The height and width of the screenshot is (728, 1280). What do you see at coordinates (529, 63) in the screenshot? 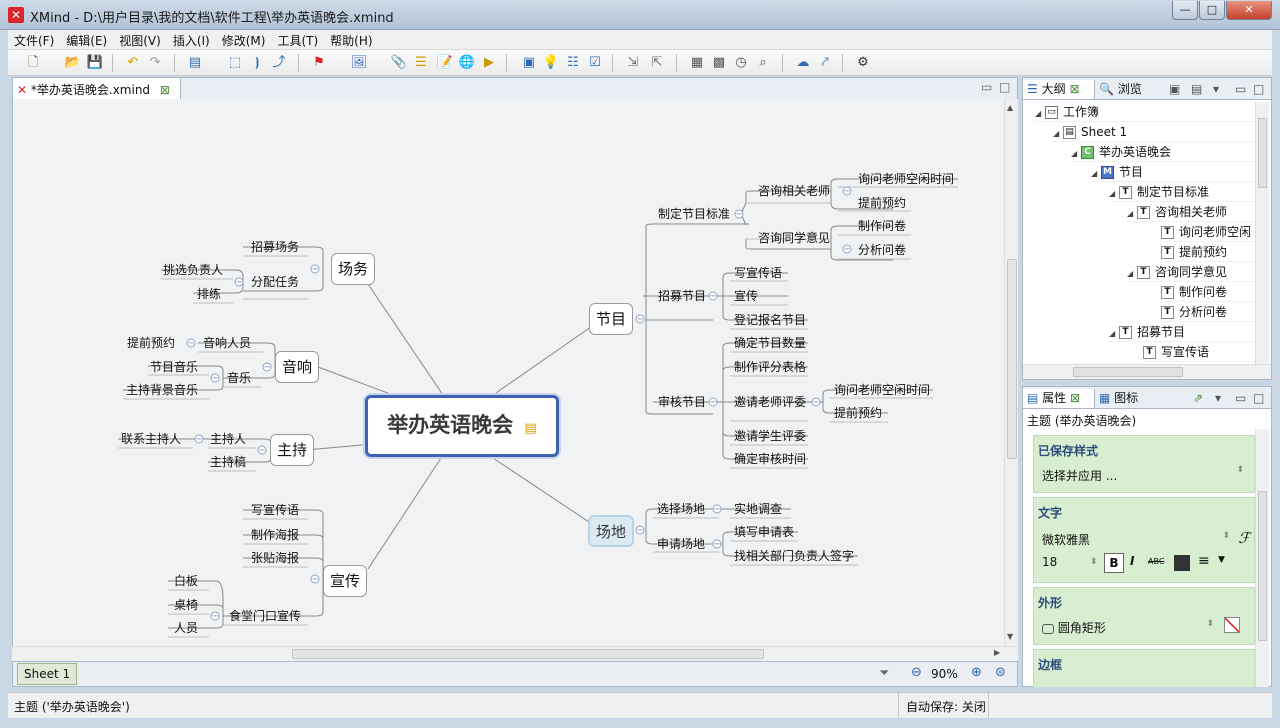
I see `presentation-icon: ▣` at bounding box center [529, 63].